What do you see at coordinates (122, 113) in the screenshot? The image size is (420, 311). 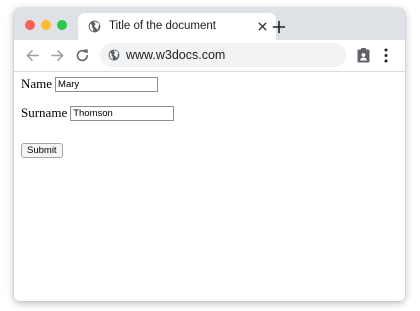 I see `surname-input: Thomson` at bounding box center [122, 113].